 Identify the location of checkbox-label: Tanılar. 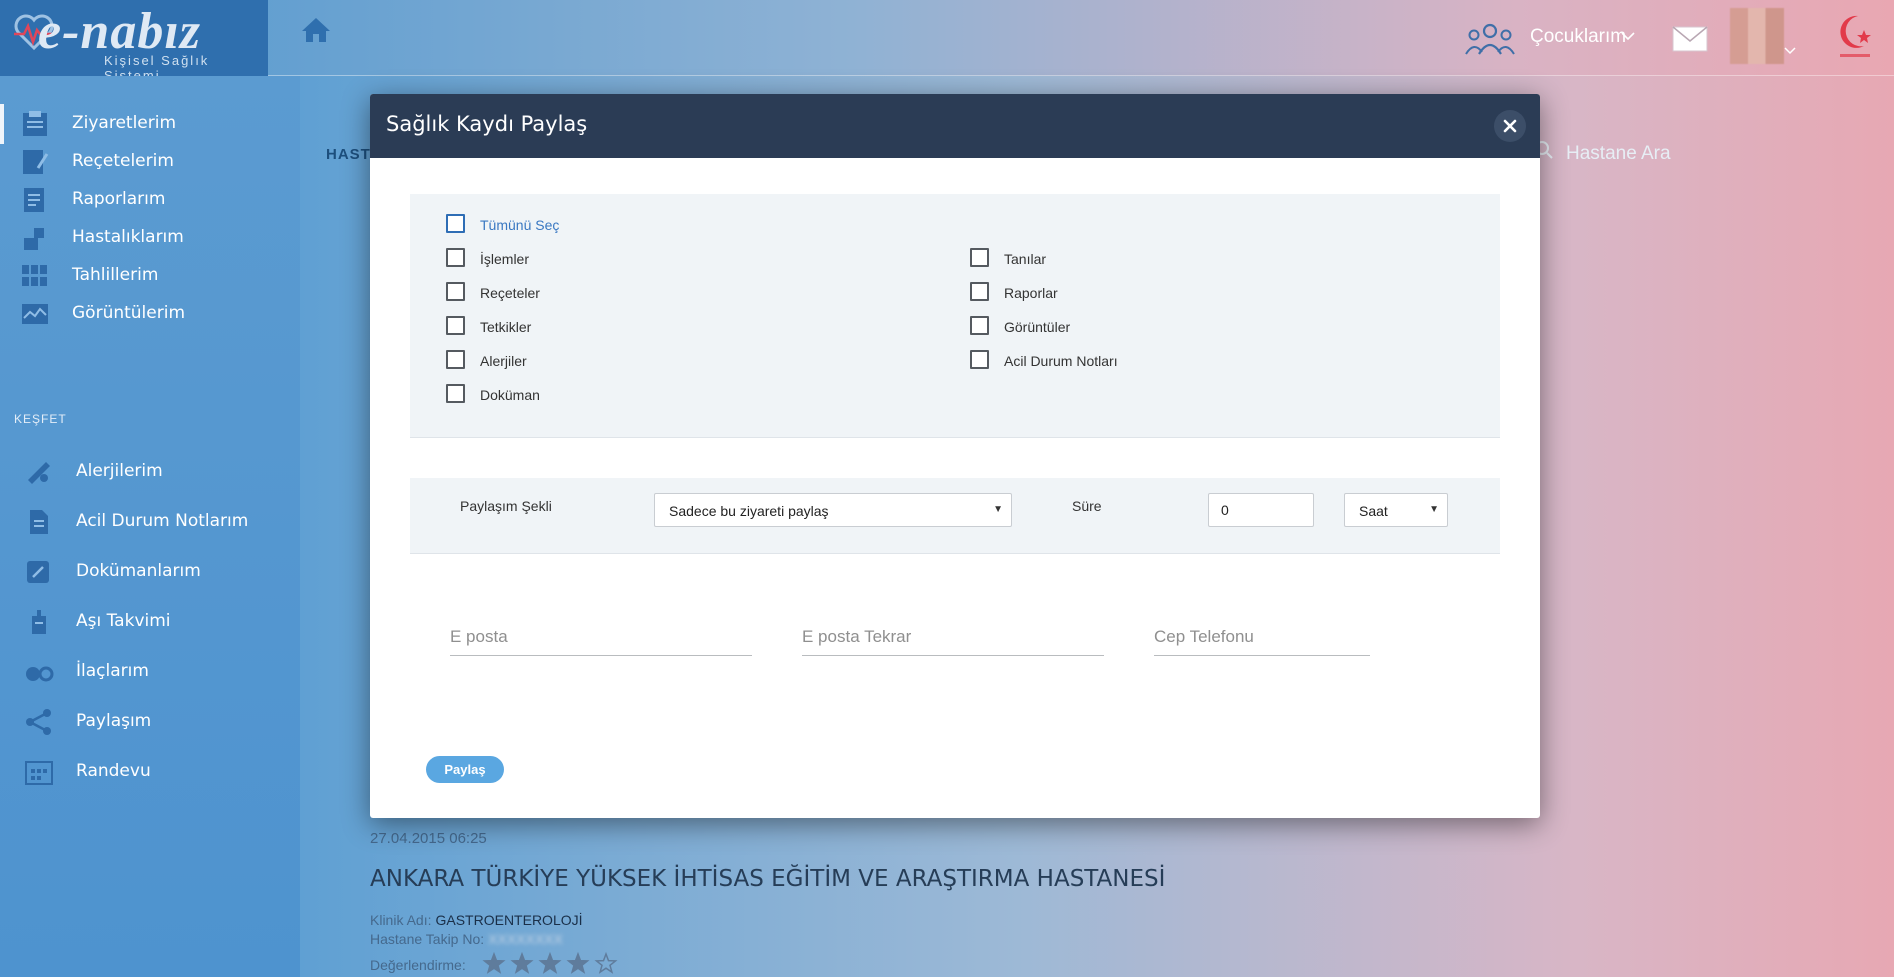
(1025, 259).